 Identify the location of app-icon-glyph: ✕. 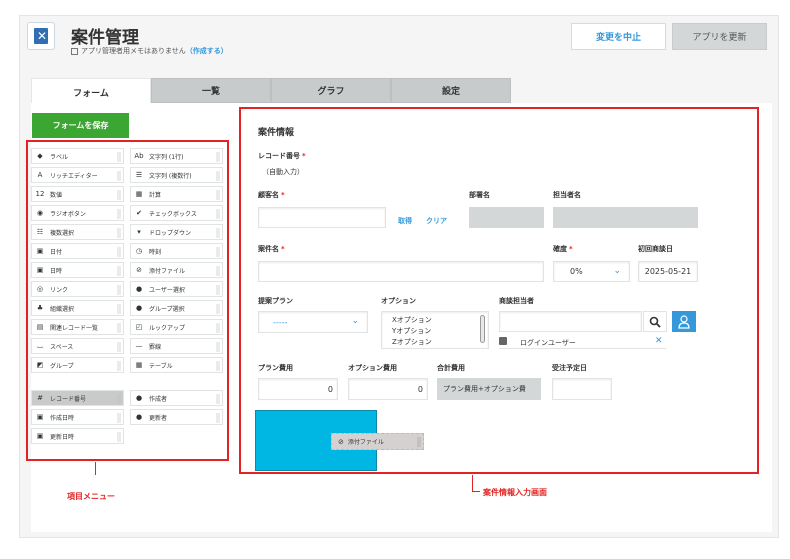
(42, 36).